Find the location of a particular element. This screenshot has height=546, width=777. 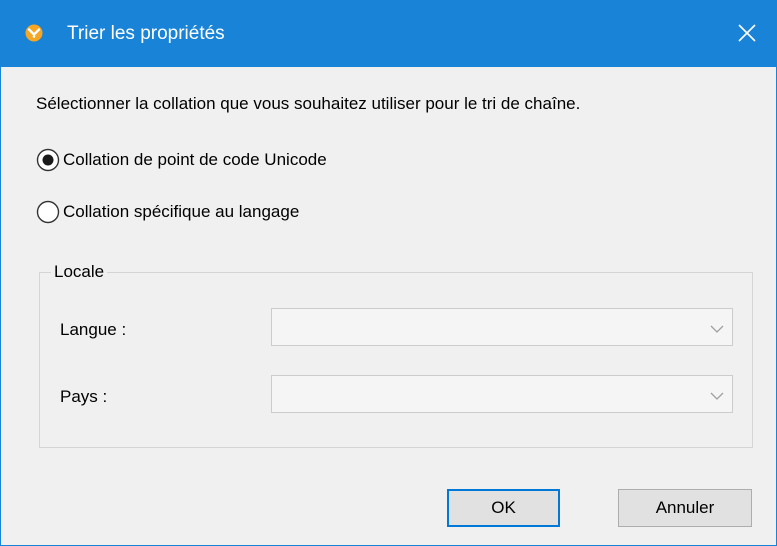

radio-unicode-collation-label: Collation de point de code Unicode is located at coordinates (195, 160).